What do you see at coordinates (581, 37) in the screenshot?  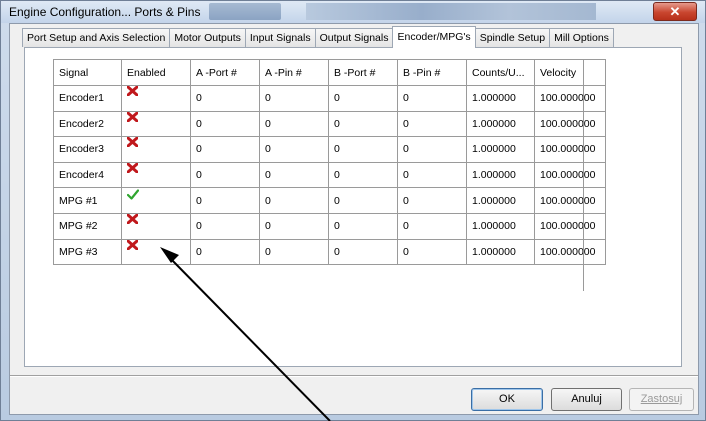 I see `tab-mill-options: Mill Options` at bounding box center [581, 37].